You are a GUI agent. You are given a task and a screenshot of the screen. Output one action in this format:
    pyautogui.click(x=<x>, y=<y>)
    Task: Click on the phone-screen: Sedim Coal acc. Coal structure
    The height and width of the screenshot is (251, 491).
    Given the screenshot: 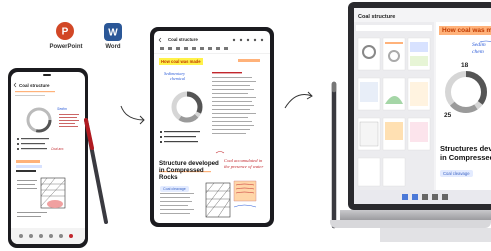 What is the action you would take?
    pyautogui.click(x=48, y=158)
    